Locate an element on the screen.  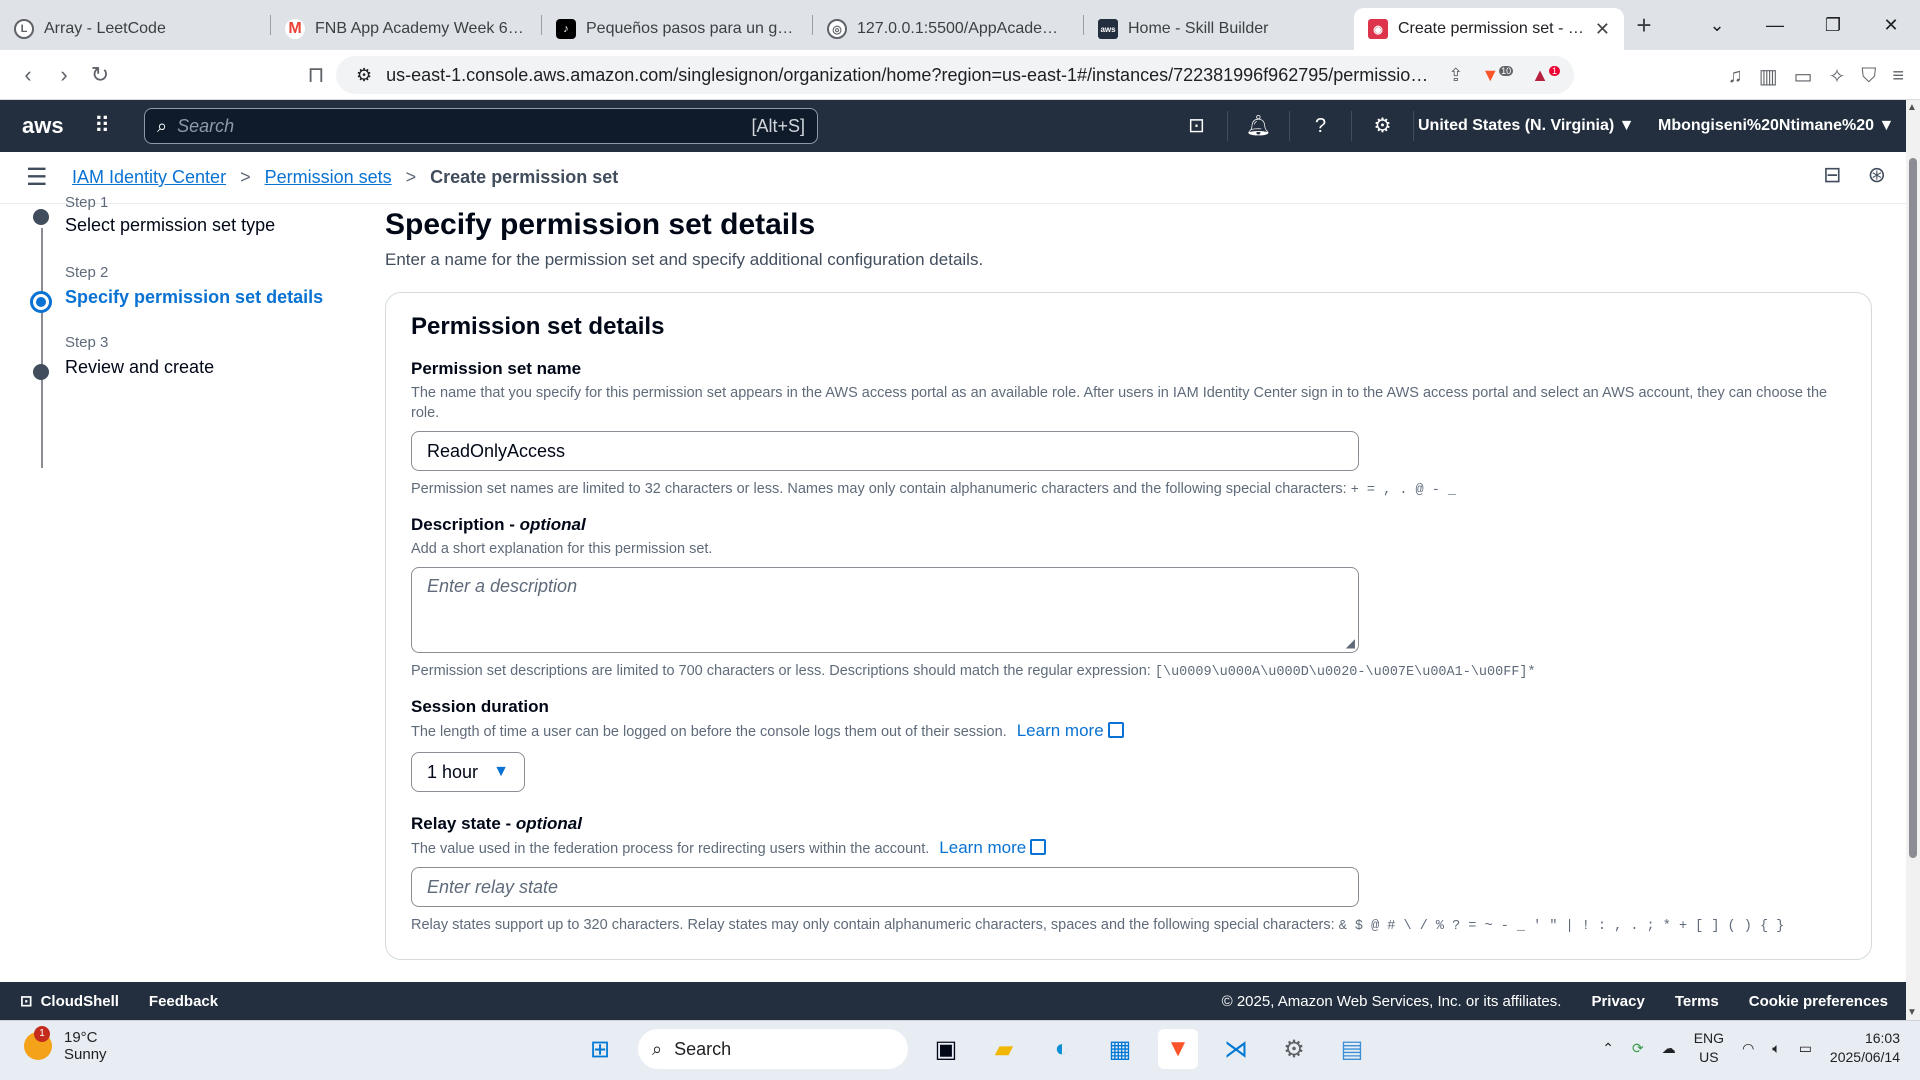
step-1: Step 1 Select permission set type is located at coordinates (195, 229).